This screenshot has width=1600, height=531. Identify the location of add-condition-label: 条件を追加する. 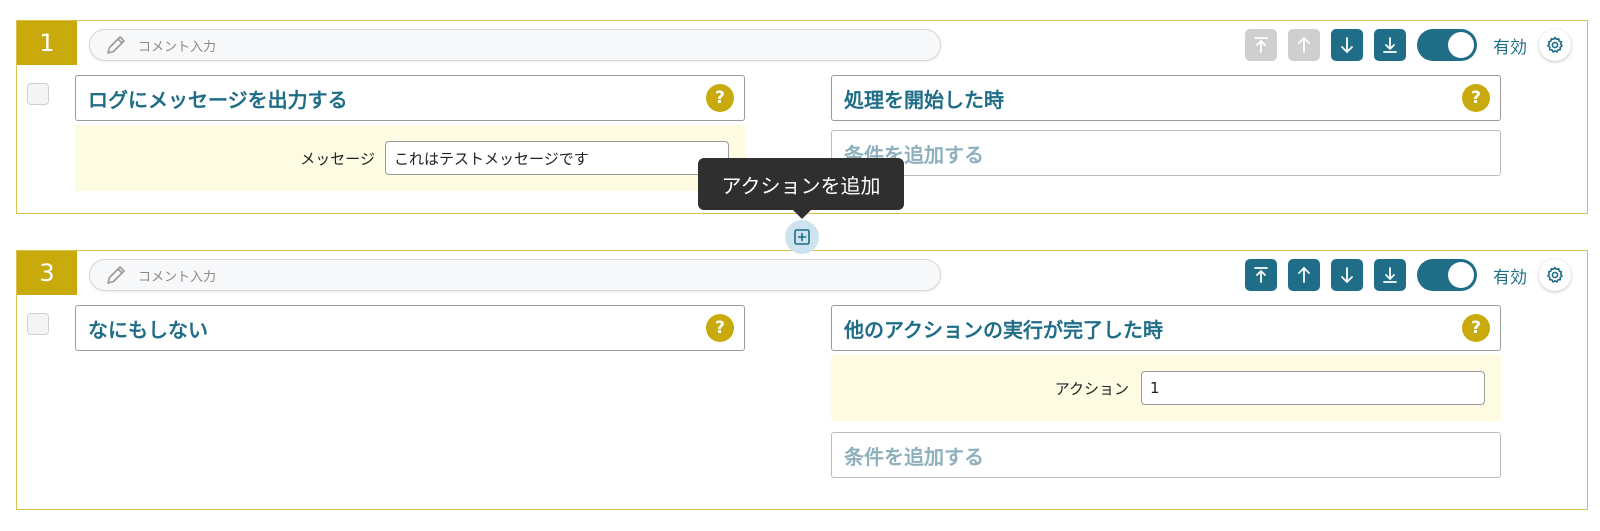
(914, 456).